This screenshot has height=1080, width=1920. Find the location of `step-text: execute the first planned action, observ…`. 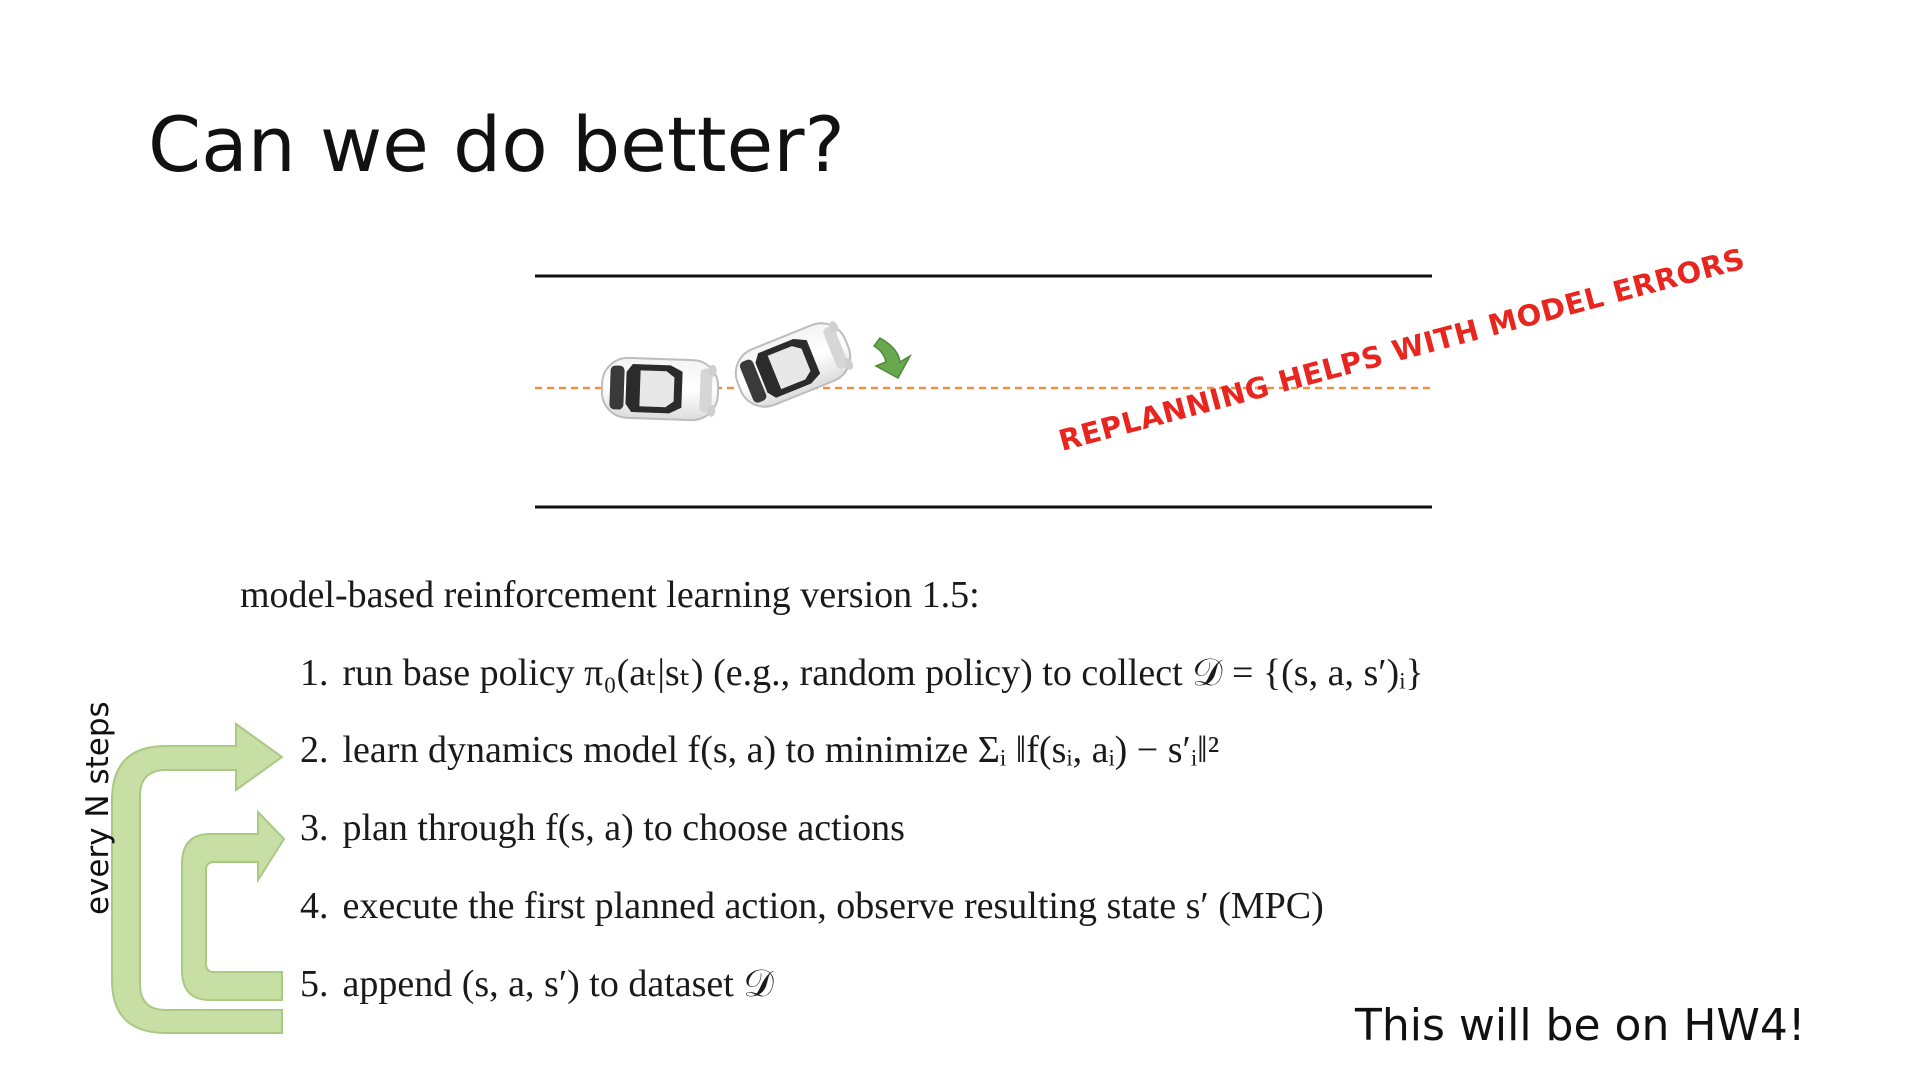

step-text: execute the first planned action, observ… is located at coordinates (833, 906).